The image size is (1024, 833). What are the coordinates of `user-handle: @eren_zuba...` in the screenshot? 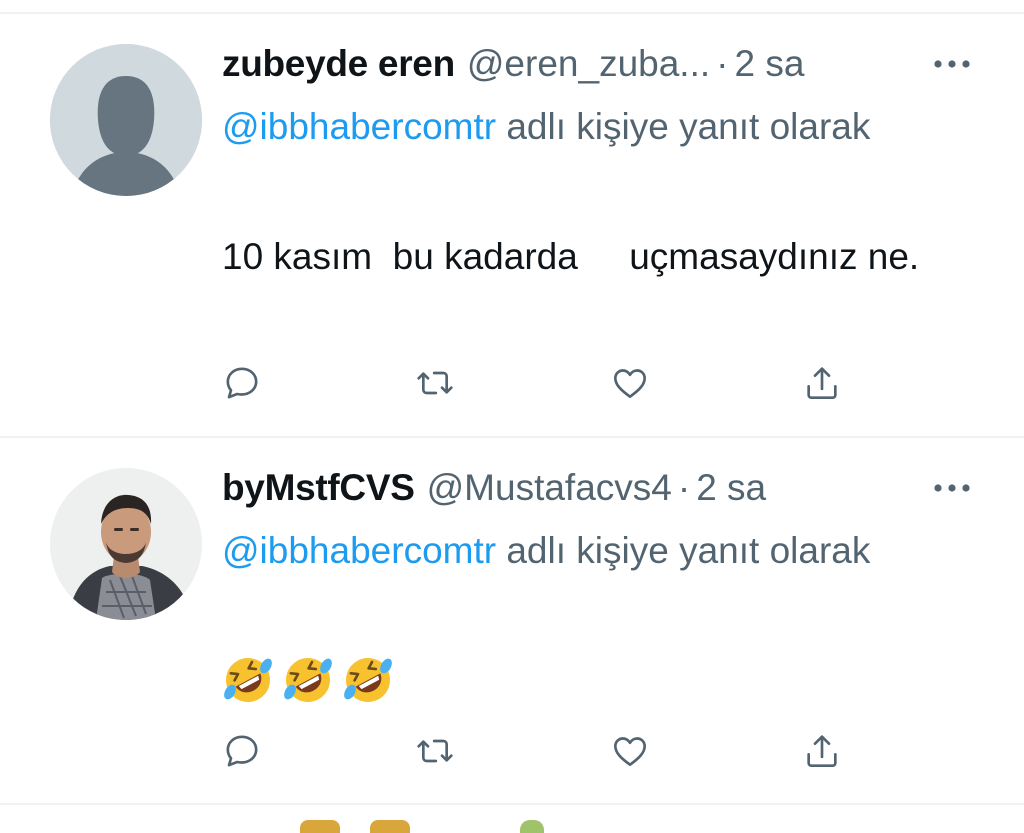 It's located at (588, 64).